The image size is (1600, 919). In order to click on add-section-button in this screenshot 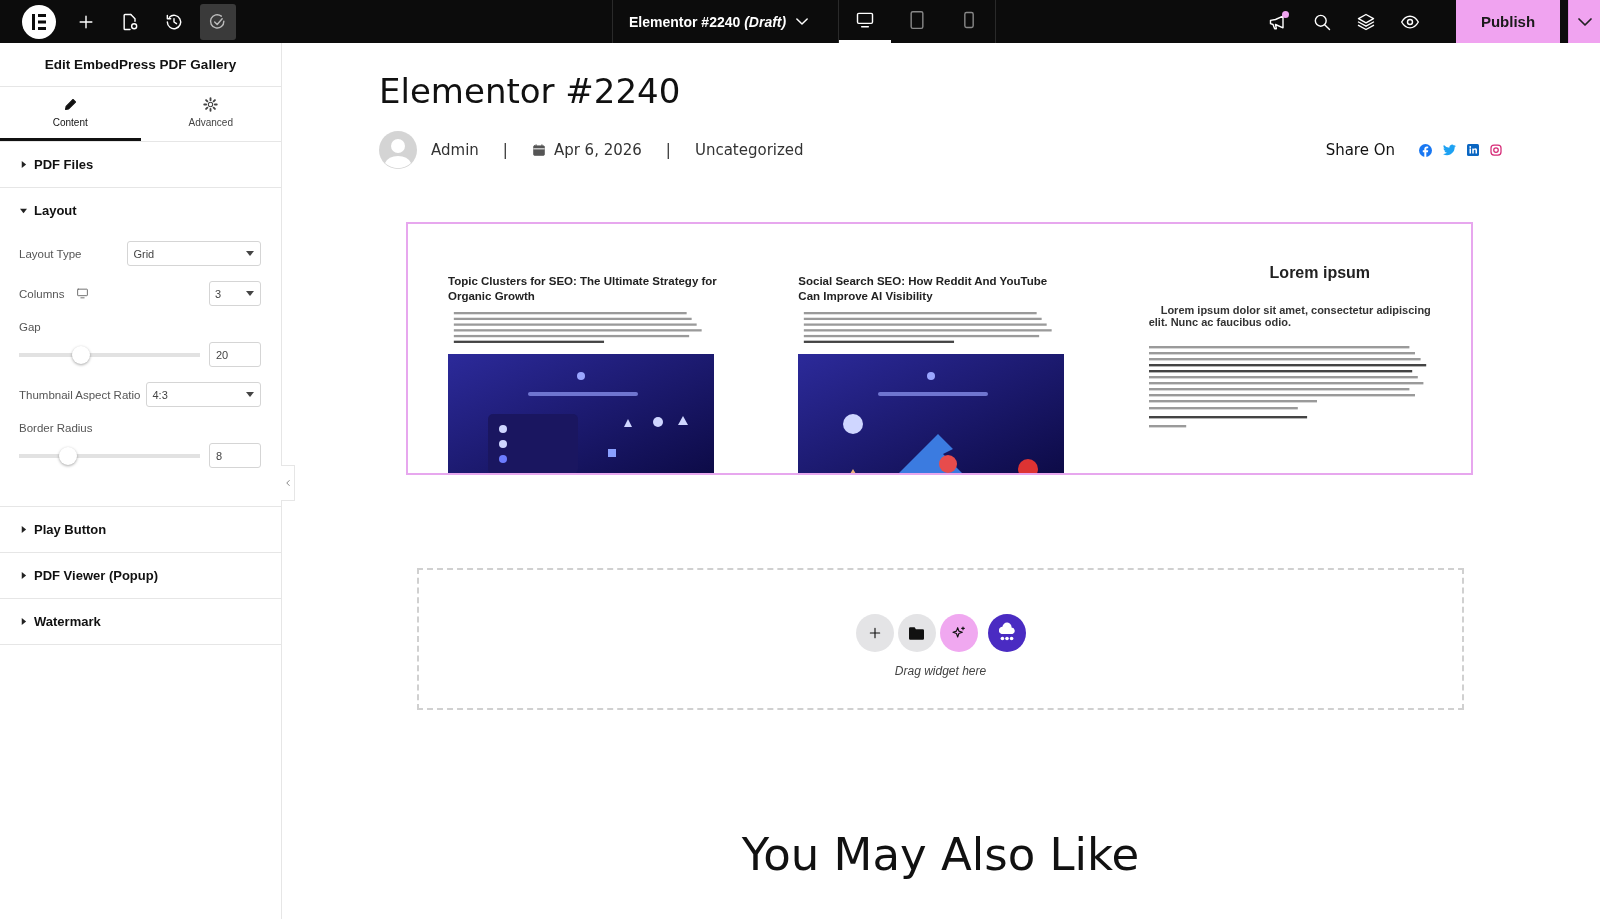, I will do `click(874, 633)`.